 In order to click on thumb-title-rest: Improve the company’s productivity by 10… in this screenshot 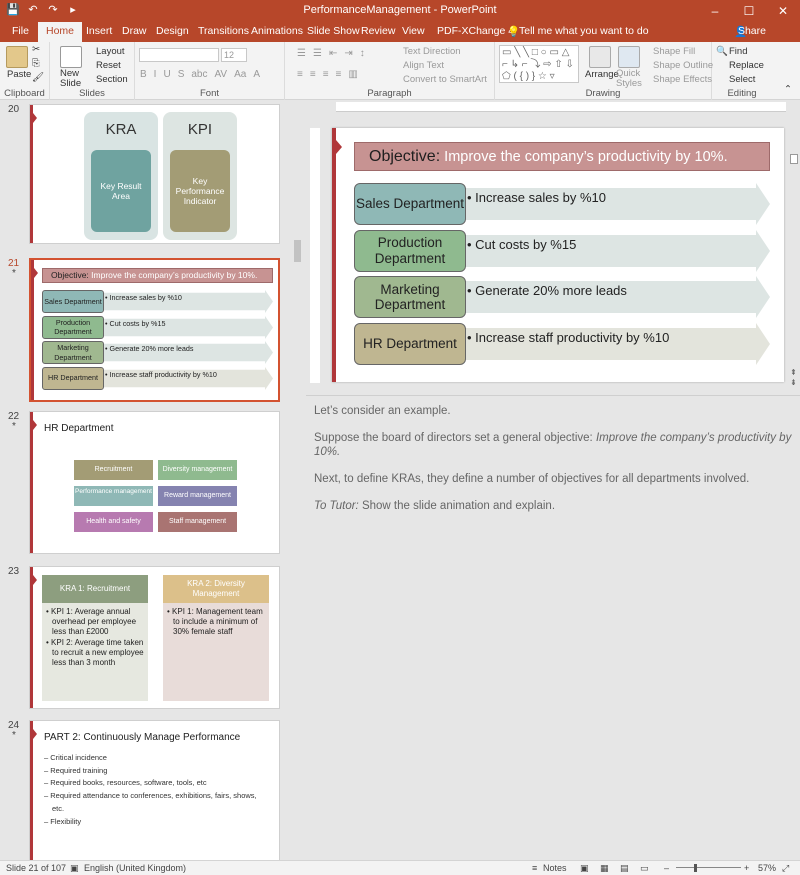, I will do `click(173, 275)`.